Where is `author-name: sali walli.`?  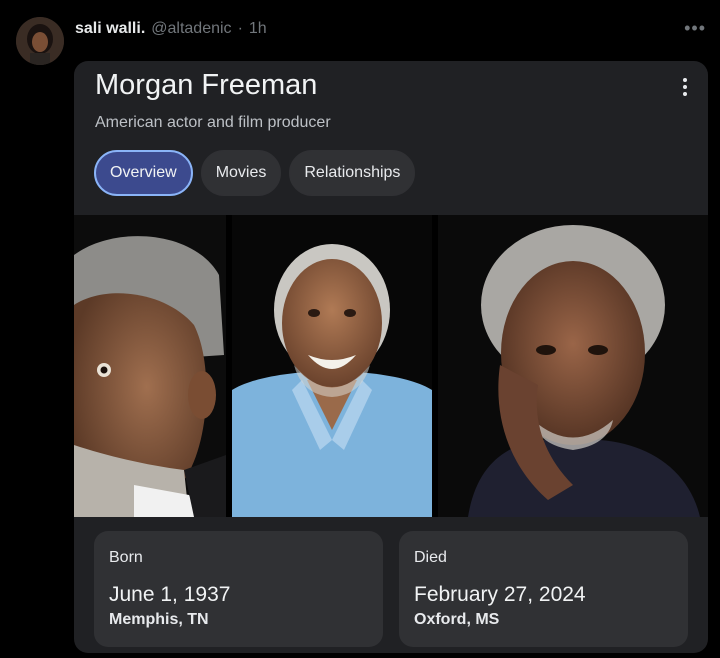
author-name: sali walli. is located at coordinates (110, 29).